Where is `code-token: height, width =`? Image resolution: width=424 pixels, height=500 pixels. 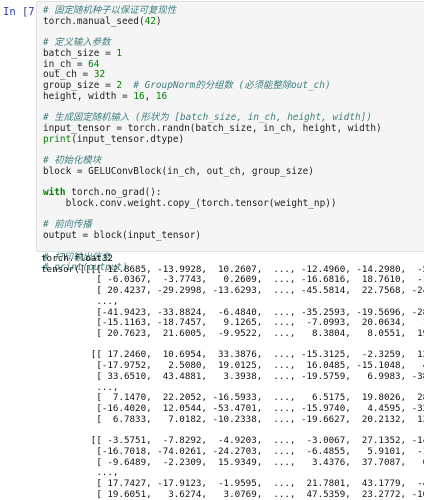
code-token: height, width = is located at coordinates (88, 96).